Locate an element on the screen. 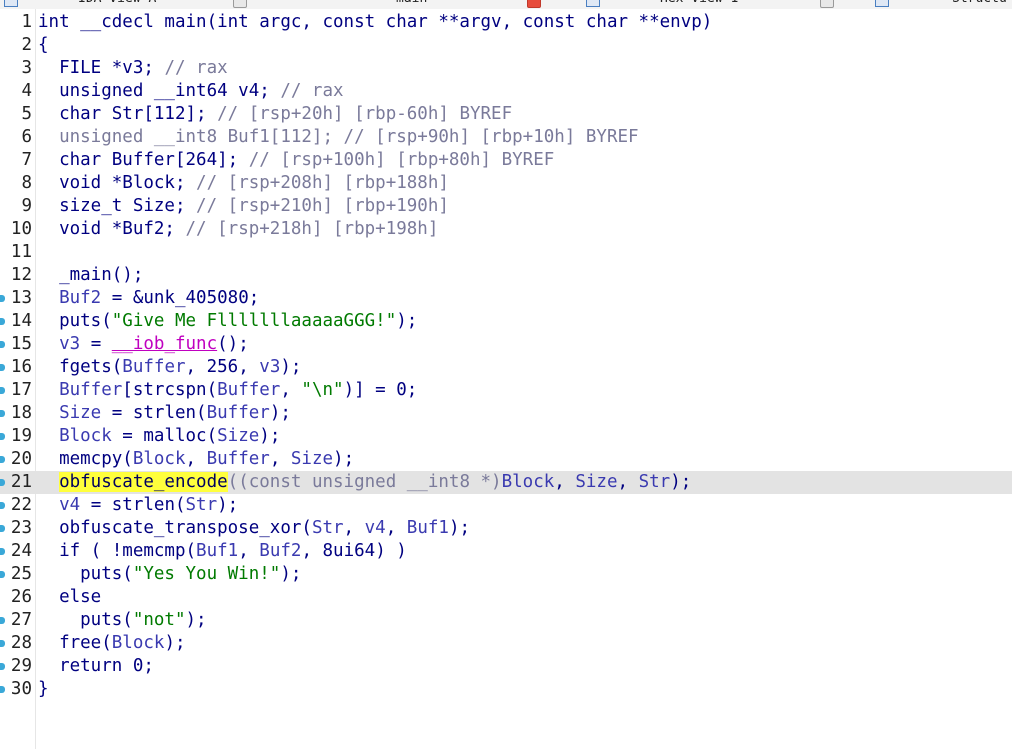 The width and height of the screenshot is (1012, 749). tab-ida-view-a: IDA View-A is located at coordinates (117, 4).